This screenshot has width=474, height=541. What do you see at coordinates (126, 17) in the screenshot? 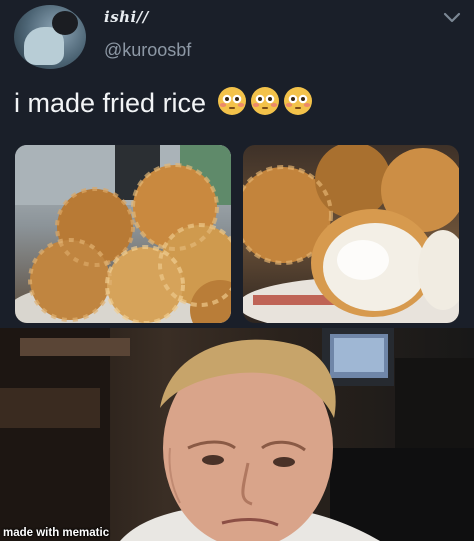
I see `display-name: ishi//` at bounding box center [126, 17].